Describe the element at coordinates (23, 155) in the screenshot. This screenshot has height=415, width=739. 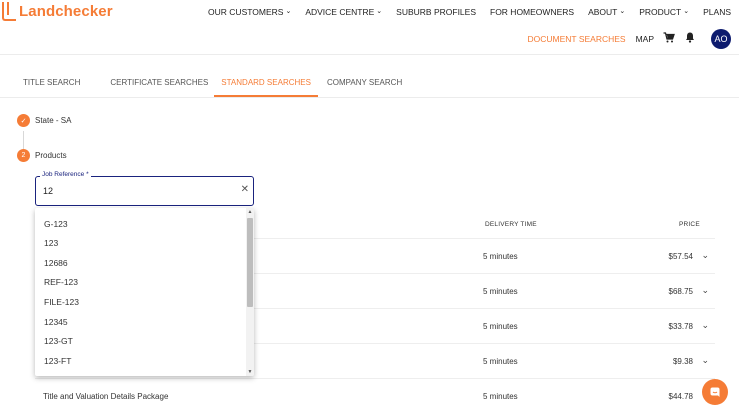
I see `step-number: 2` at that location.